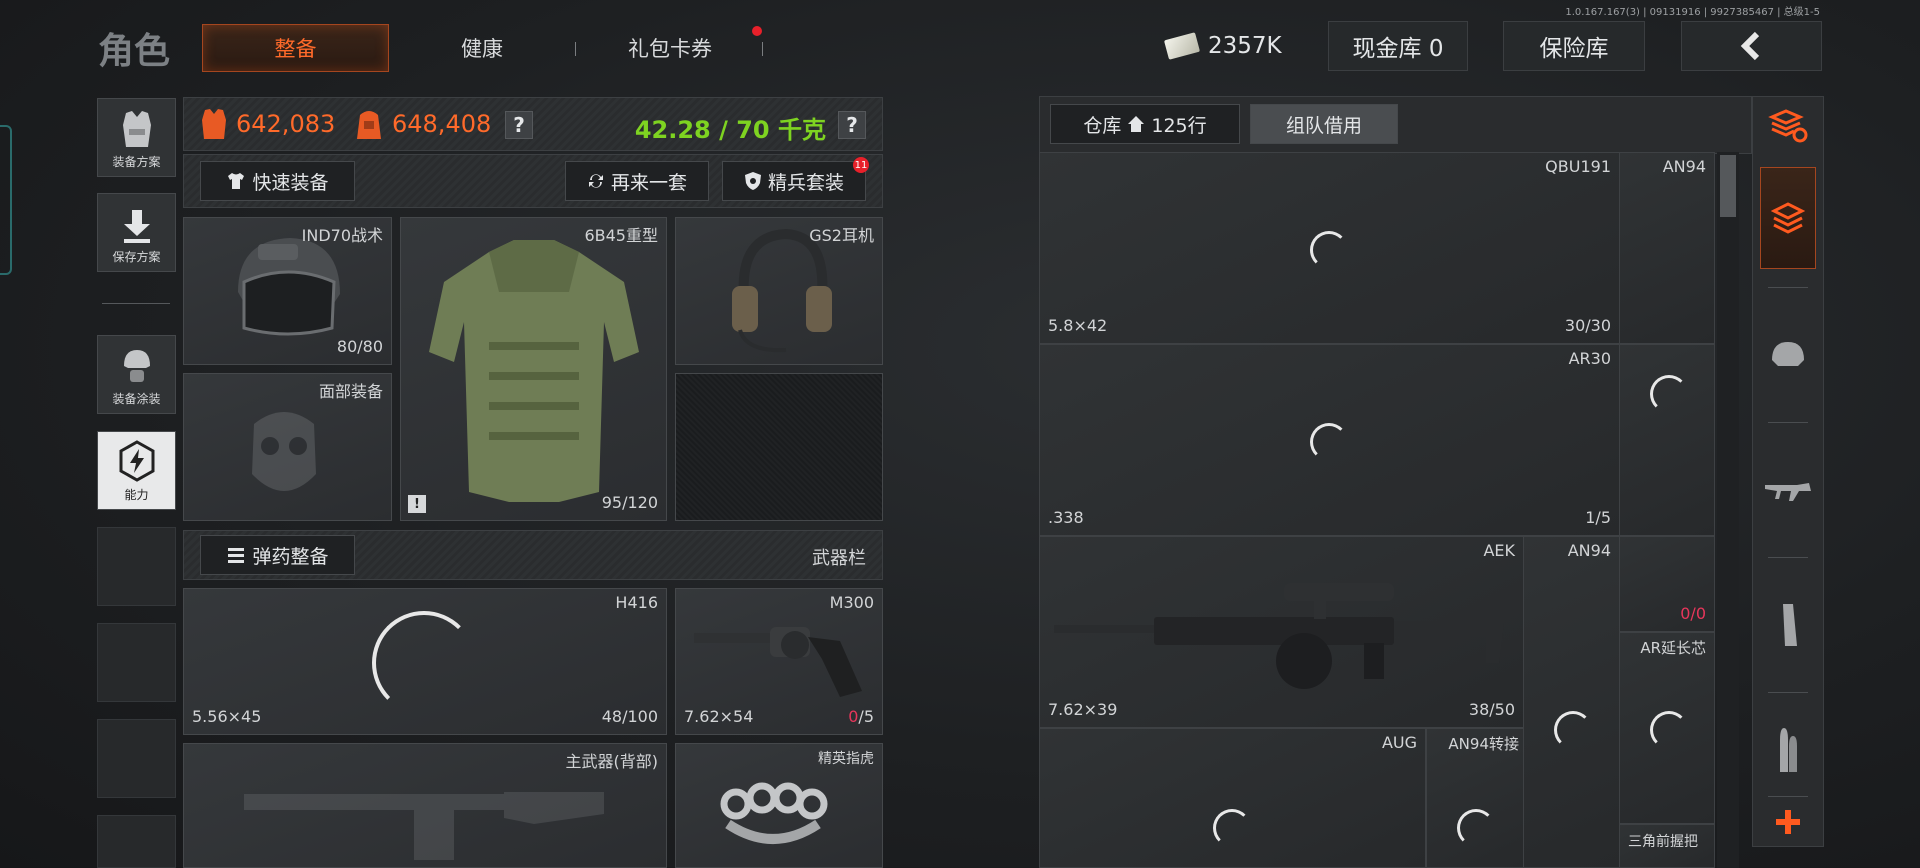 The height and width of the screenshot is (868, 1920). Describe the element at coordinates (136, 257) in the screenshot. I see `side-save-plan-label: 保存方案` at that location.